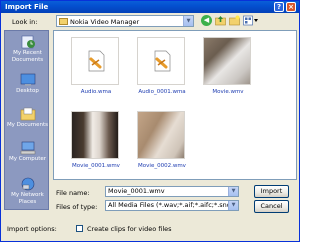  Describe the element at coordinates (279, 7) in the screenshot. I see `help-button: ?` at that location.